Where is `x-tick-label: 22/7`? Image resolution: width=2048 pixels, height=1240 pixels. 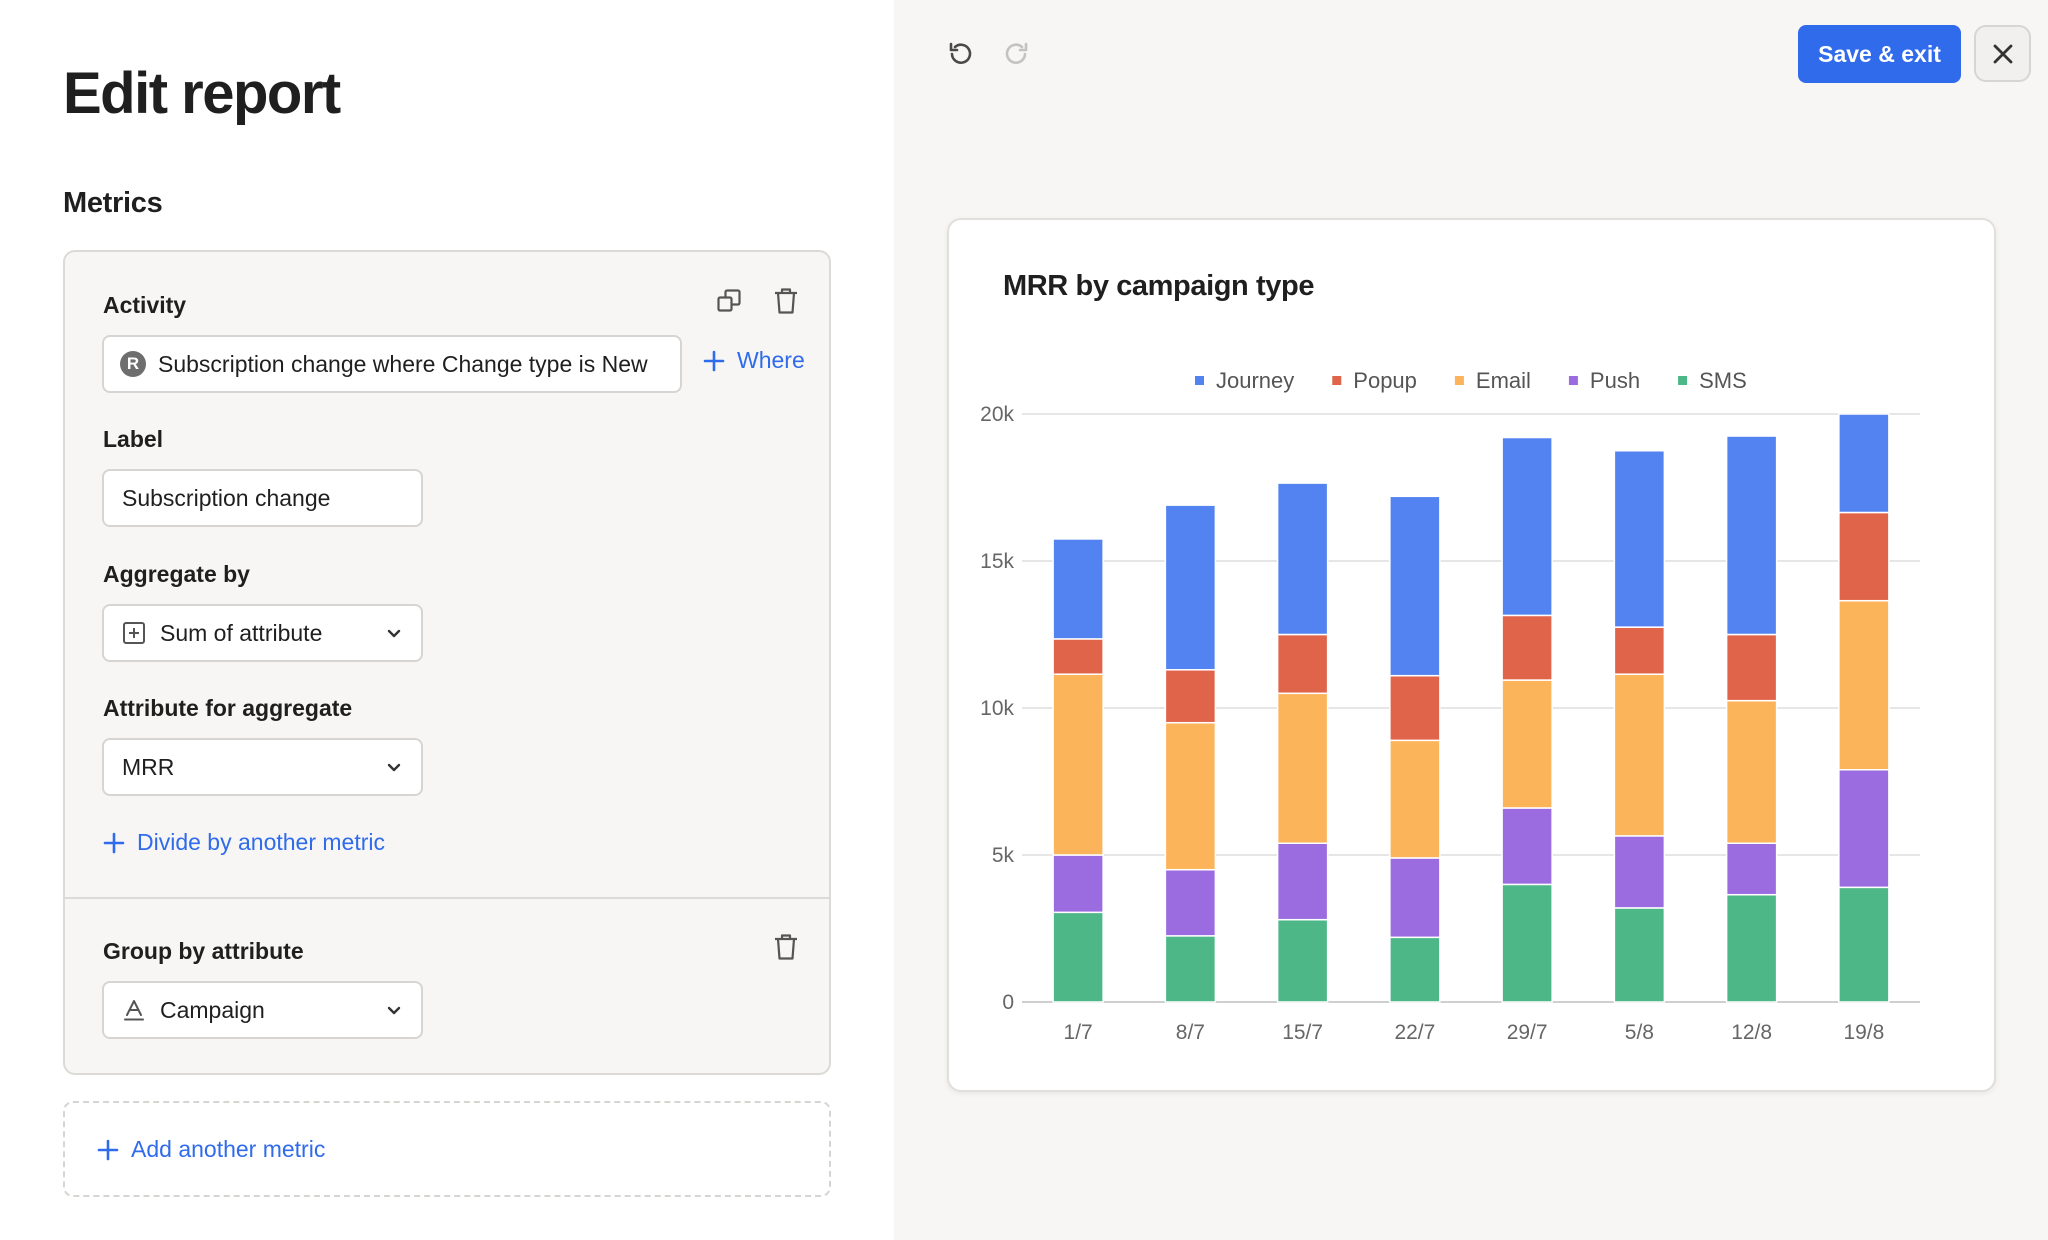 x-tick-label: 22/7 is located at coordinates (1414, 1032).